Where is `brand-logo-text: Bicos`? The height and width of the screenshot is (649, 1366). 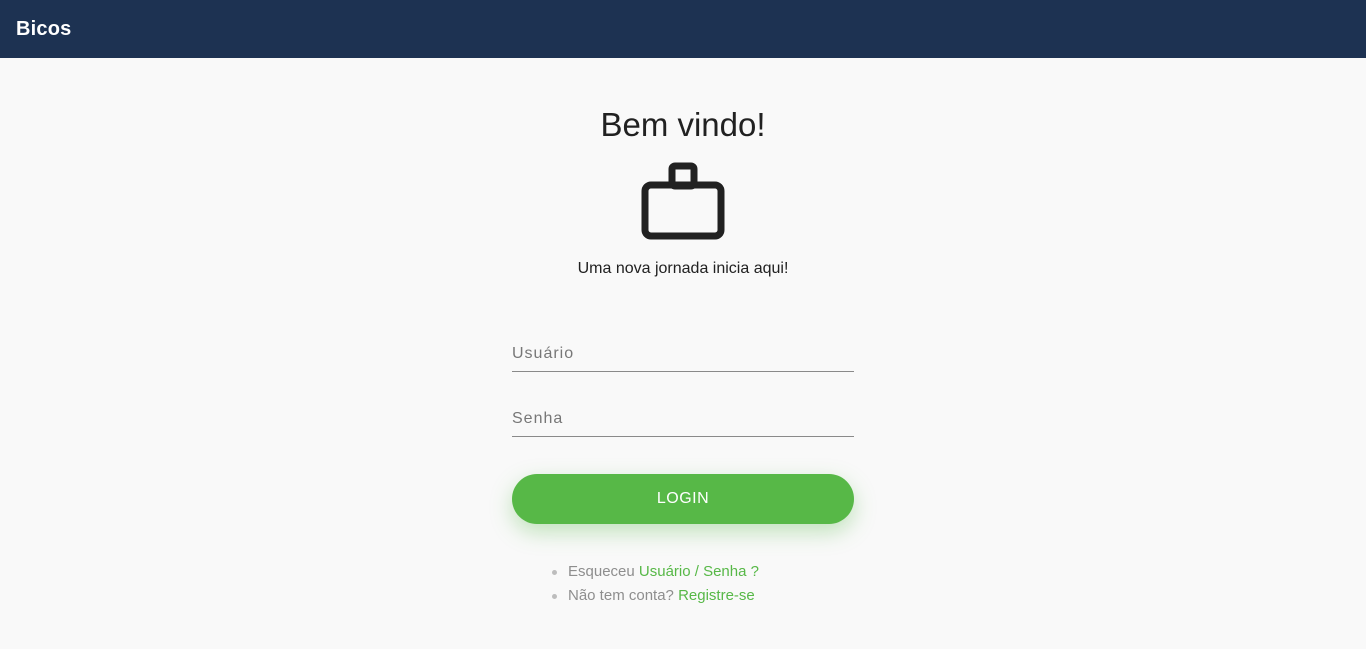
brand-logo-text: Bicos is located at coordinates (43, 29).